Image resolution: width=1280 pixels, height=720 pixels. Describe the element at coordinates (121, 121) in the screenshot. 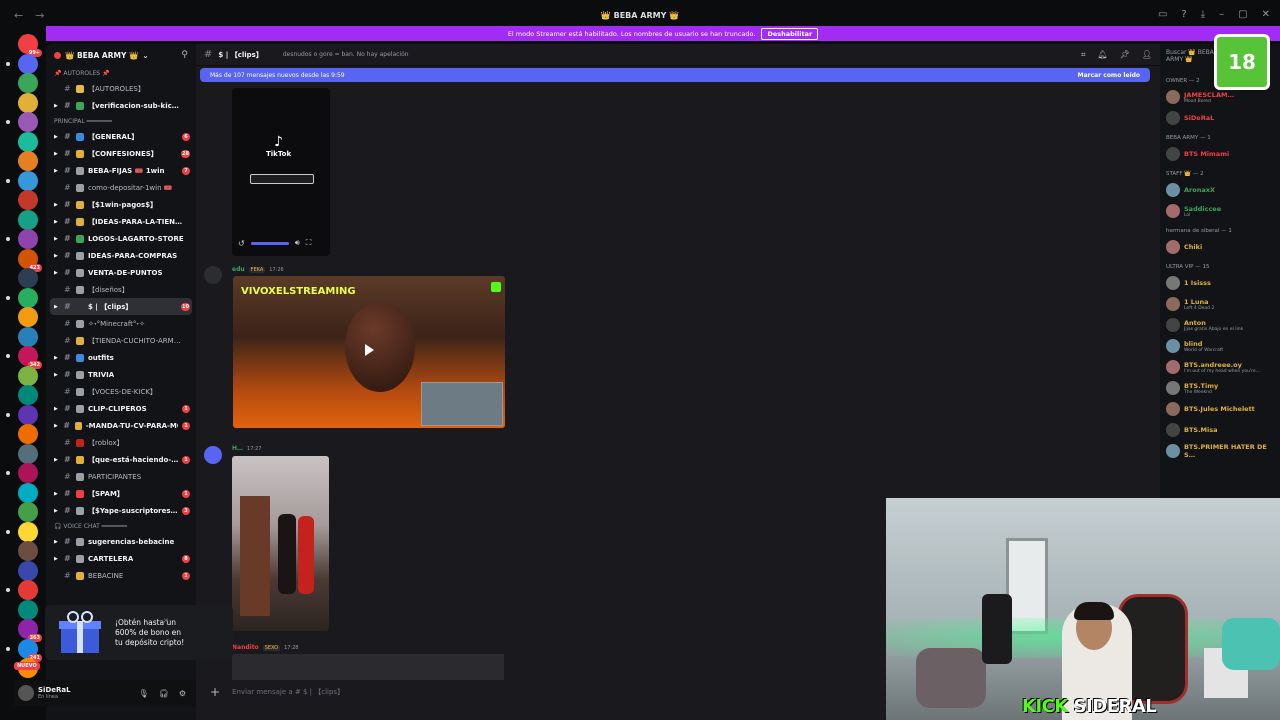

I see `channel-category: PRINCIPAL ━━━━━━━` at that location.